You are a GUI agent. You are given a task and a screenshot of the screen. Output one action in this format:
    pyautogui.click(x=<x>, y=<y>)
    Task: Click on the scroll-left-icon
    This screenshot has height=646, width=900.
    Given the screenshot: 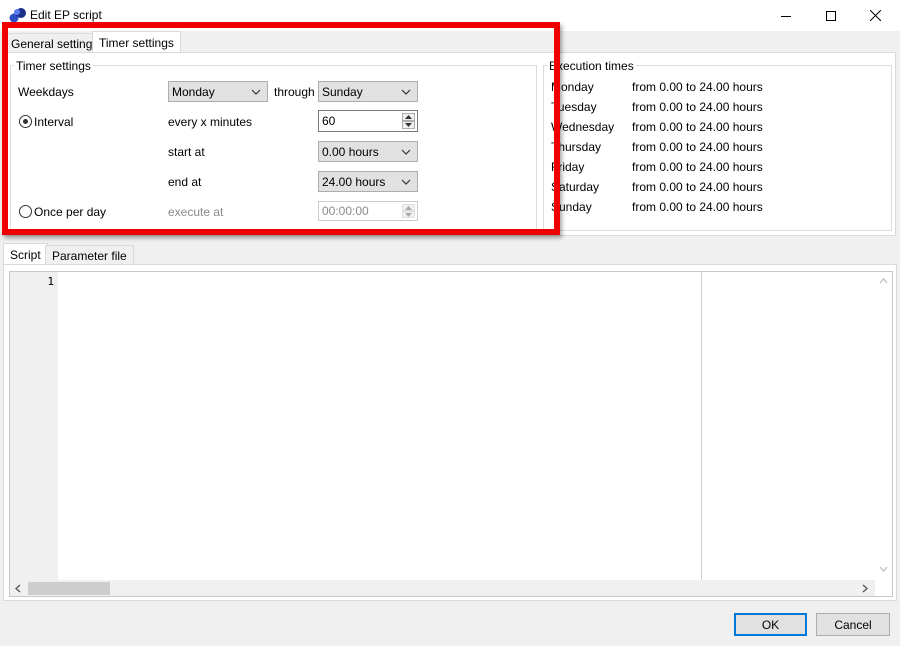 What is the action you would take?
    pyautogui.click(x=18, y=588)
    